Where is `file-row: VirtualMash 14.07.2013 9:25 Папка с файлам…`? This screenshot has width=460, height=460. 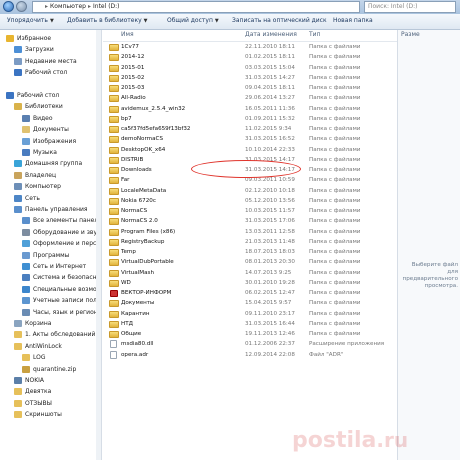
file-row: VirtualMash 14.07.2013 9:25 Папка с файлам… is located at coordinates (250, 273).